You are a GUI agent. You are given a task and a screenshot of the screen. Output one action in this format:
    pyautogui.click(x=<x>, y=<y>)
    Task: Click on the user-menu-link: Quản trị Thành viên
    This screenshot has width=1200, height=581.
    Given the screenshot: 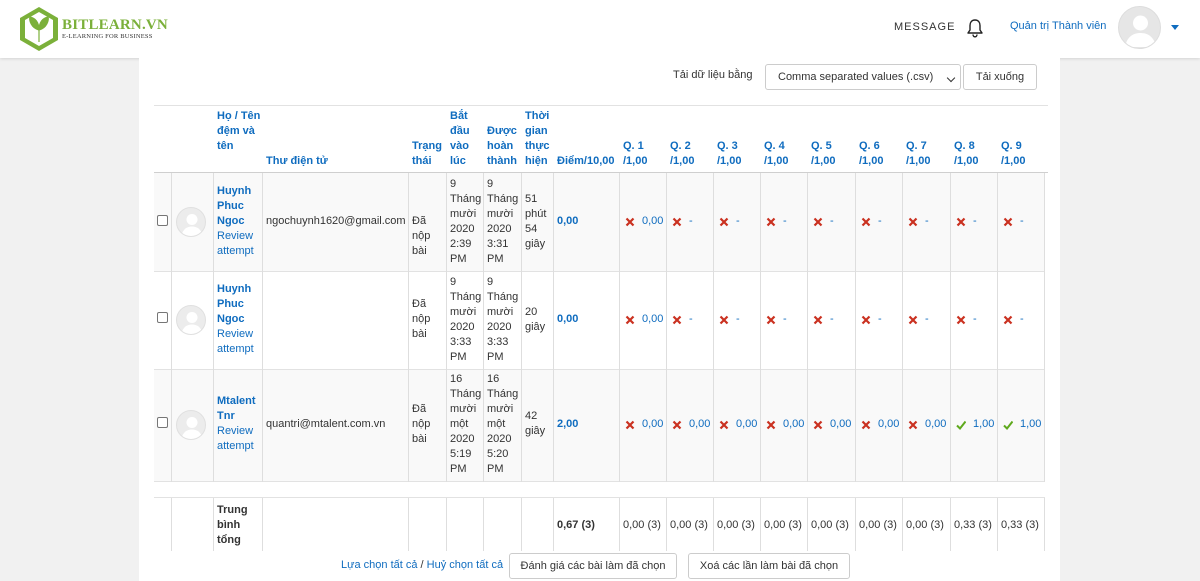 What is the action you would take?
    pyautogui.click(x=1058, y=26)
    